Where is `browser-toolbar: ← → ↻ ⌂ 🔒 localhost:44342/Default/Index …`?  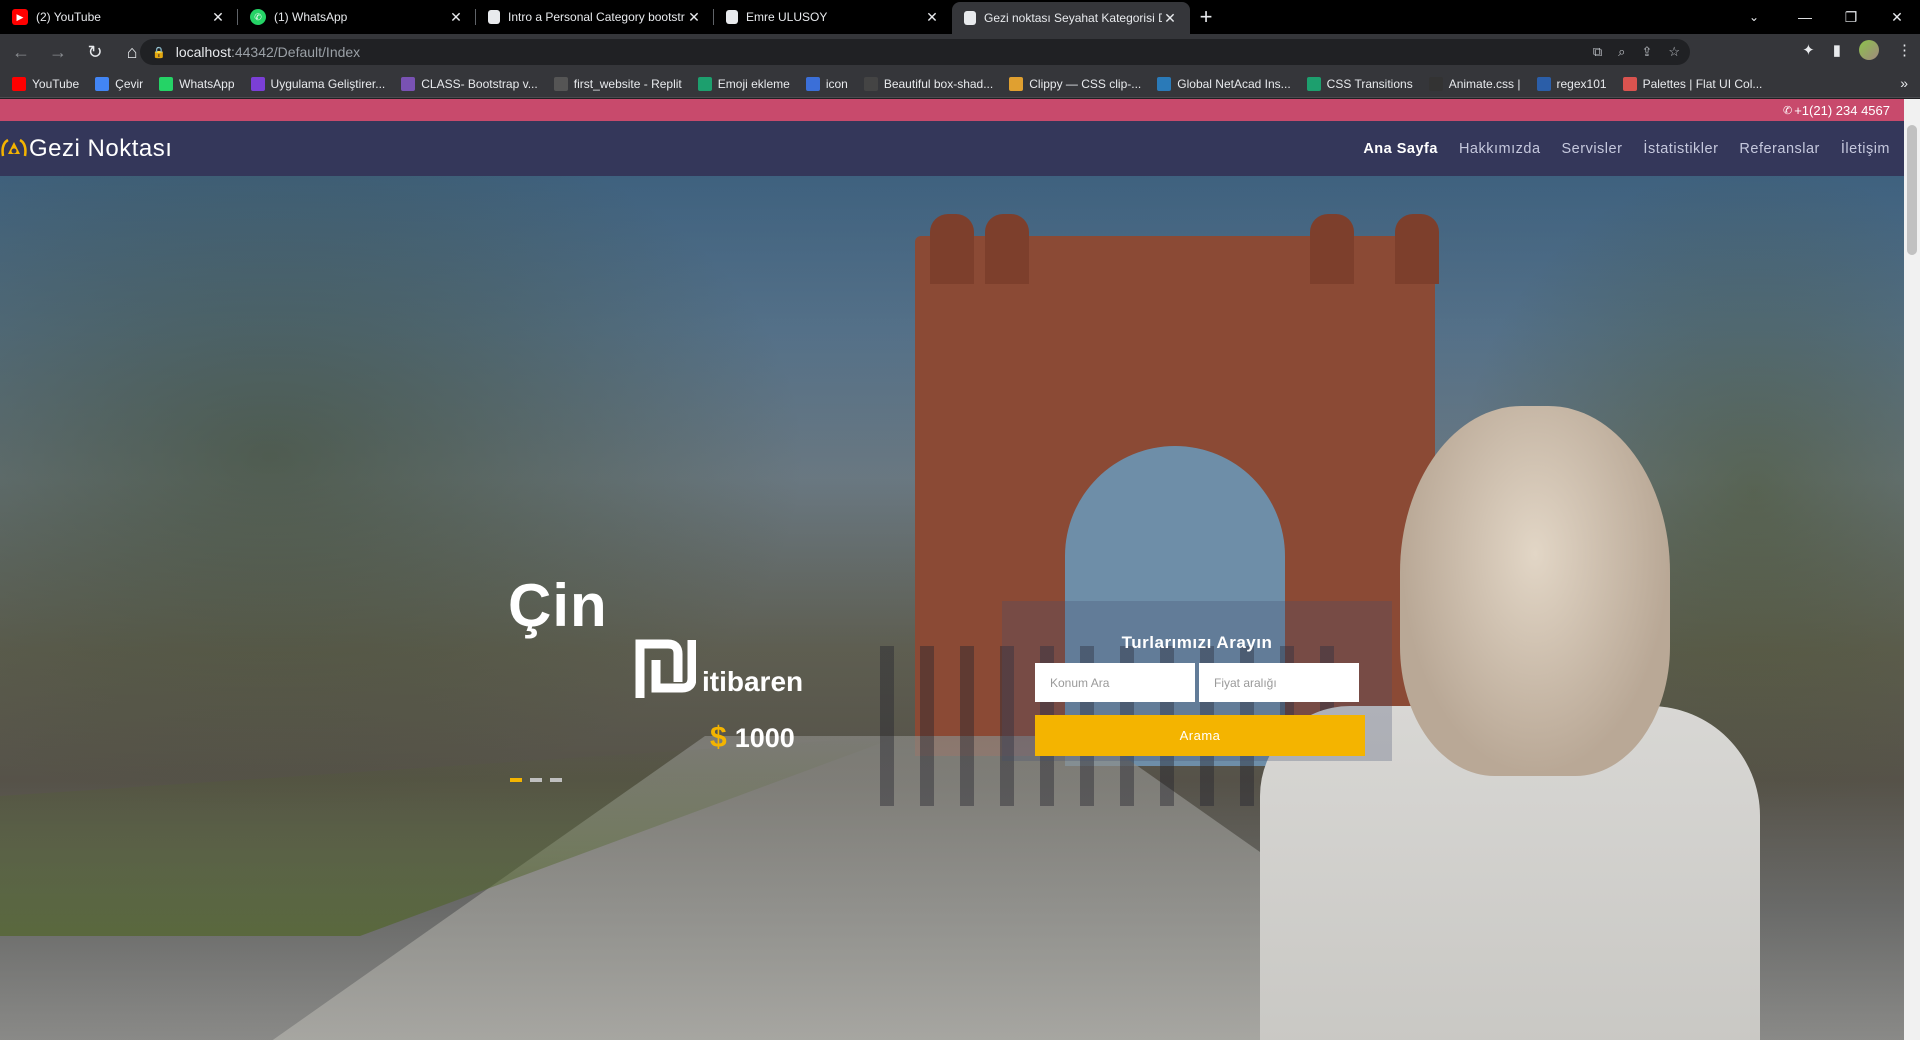
browser-toolbar: ← → ↻ ⌂ 🔒 localhost:44342/Default/Index … is located at coordinates (960, 52).